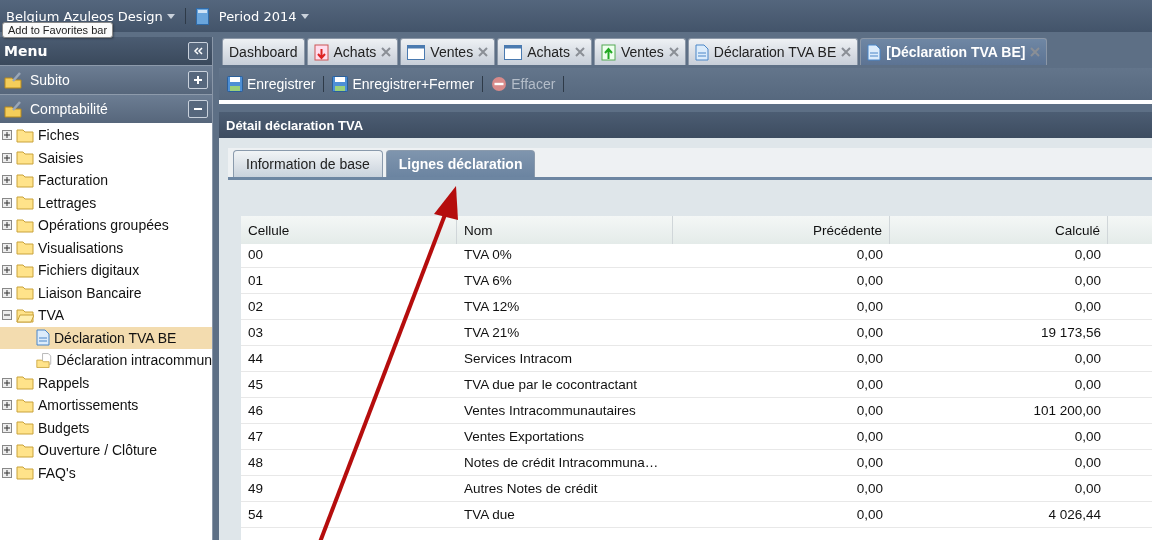  I want to click on tab: Dashboard, so click(263, 51).